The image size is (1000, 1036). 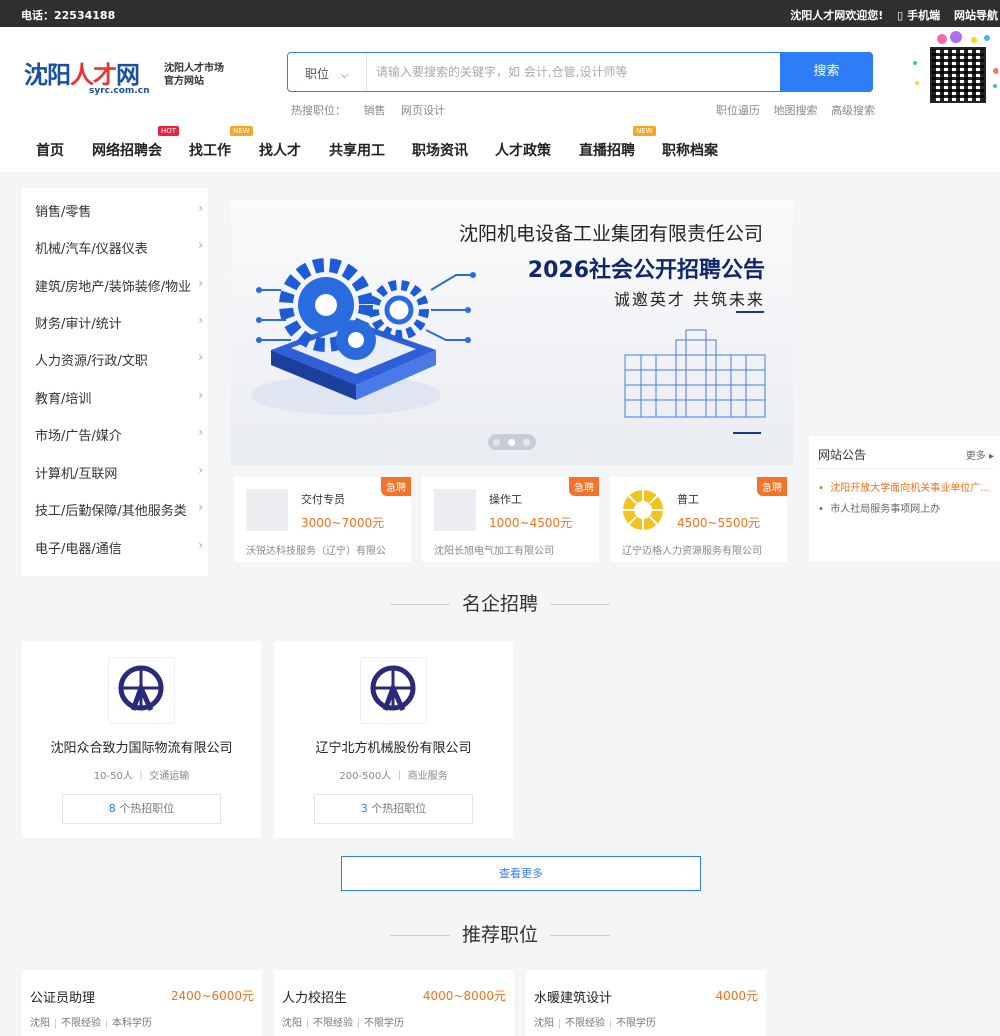 What do you see at coordinates (119, 210) in the screenshot?
I see `category-item: 销售/零售 ›` at bounding box center [119, 210].